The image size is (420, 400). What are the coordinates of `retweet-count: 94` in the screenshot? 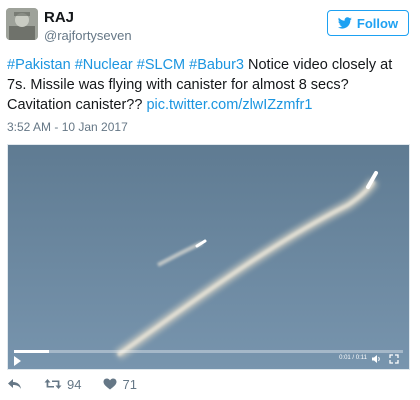 It's located at (74, 384).